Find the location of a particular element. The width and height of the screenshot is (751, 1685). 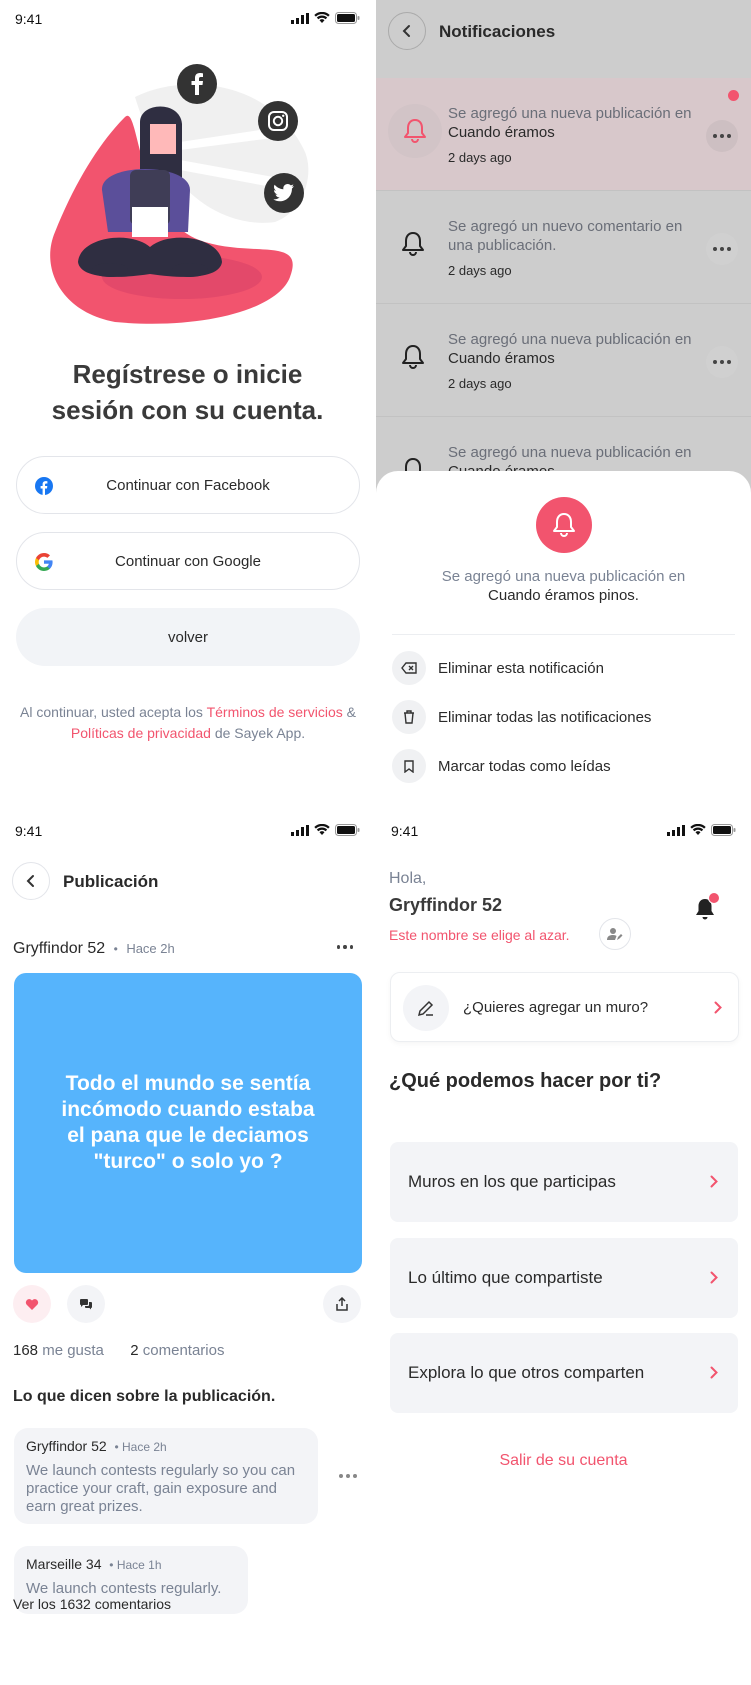

back-button: volver is located at coordinates (188, 637).